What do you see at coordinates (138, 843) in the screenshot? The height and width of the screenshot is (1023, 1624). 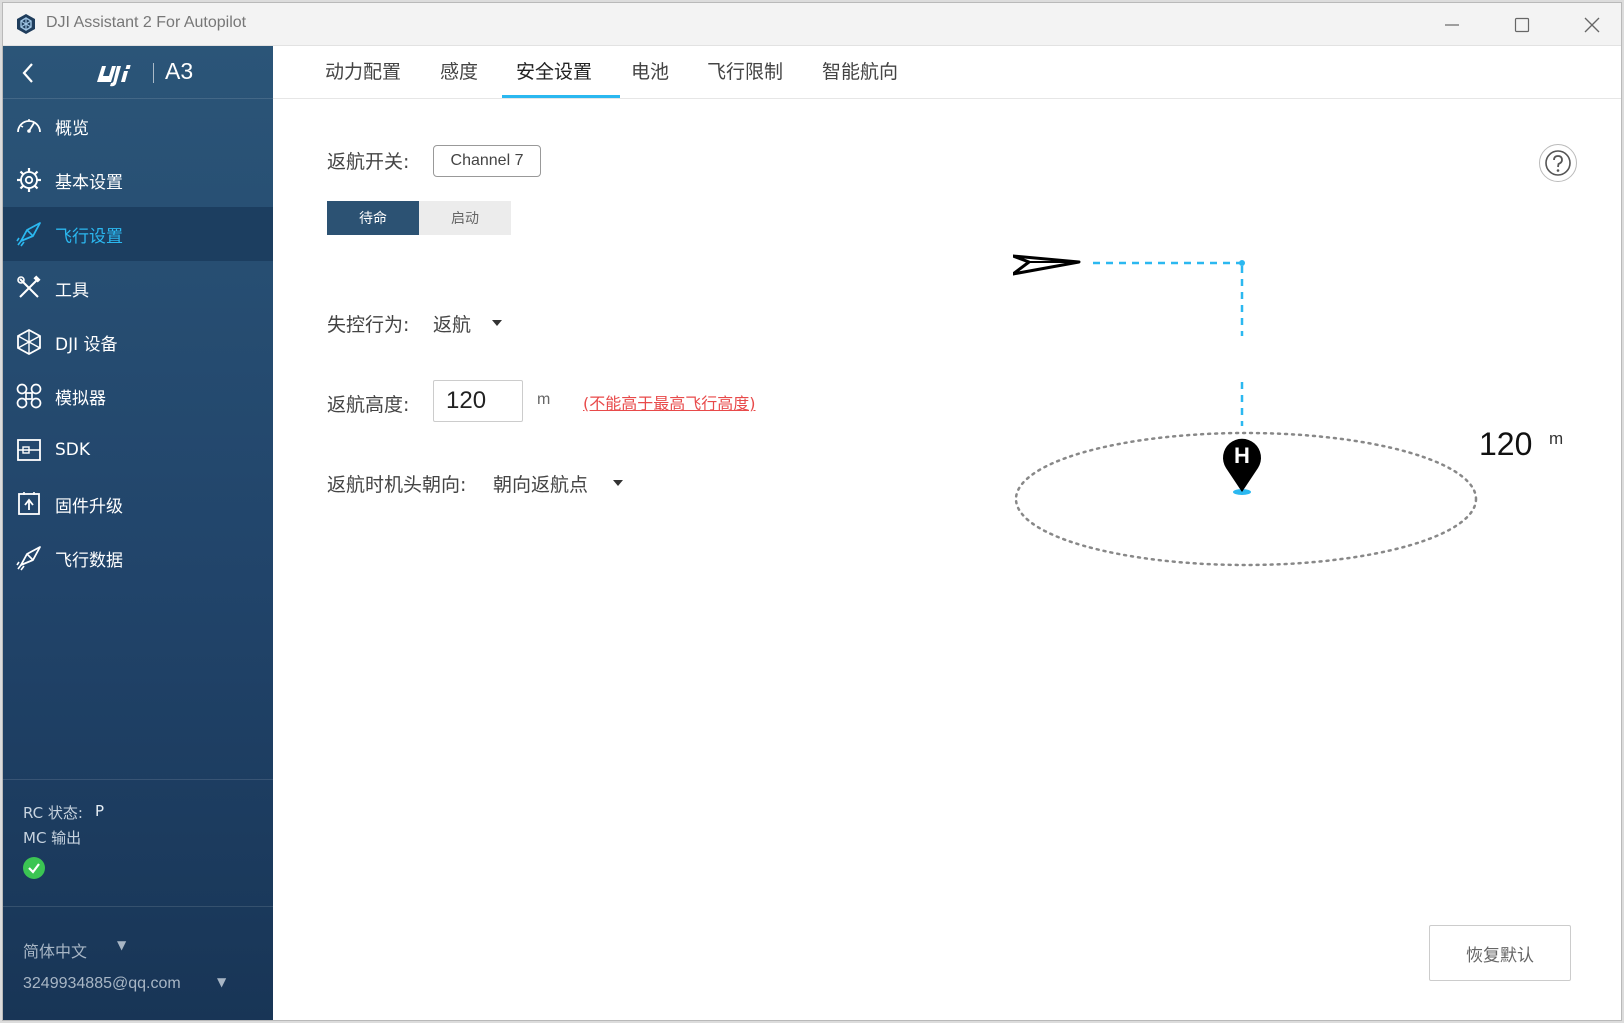 I see `connection-status: RC 状态: P MC 输出` at bounding box center [138, 843].